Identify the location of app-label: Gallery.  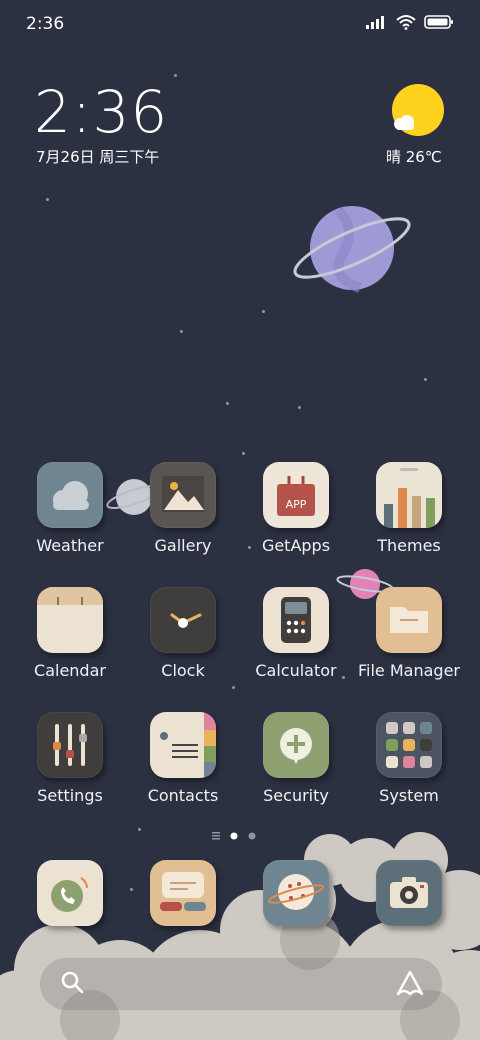
(183, 545).